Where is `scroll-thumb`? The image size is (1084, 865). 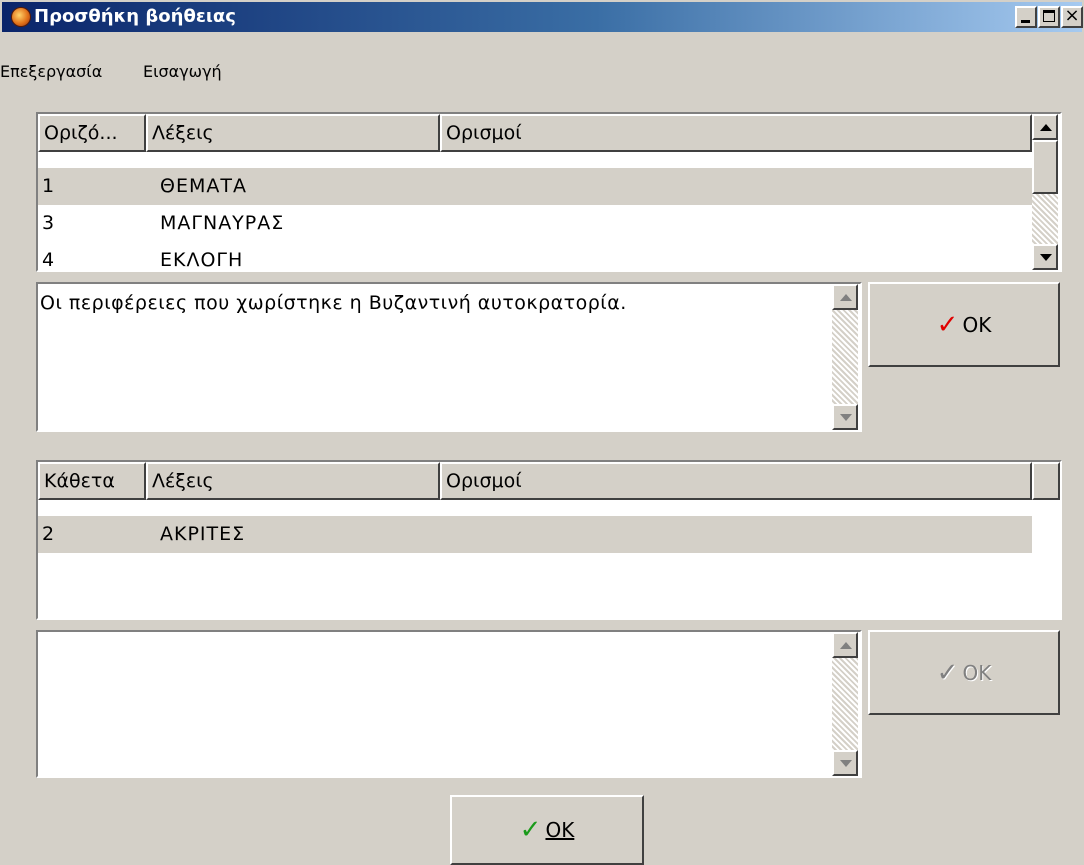
scroll-thumb is located at coordinates (1045, 167).